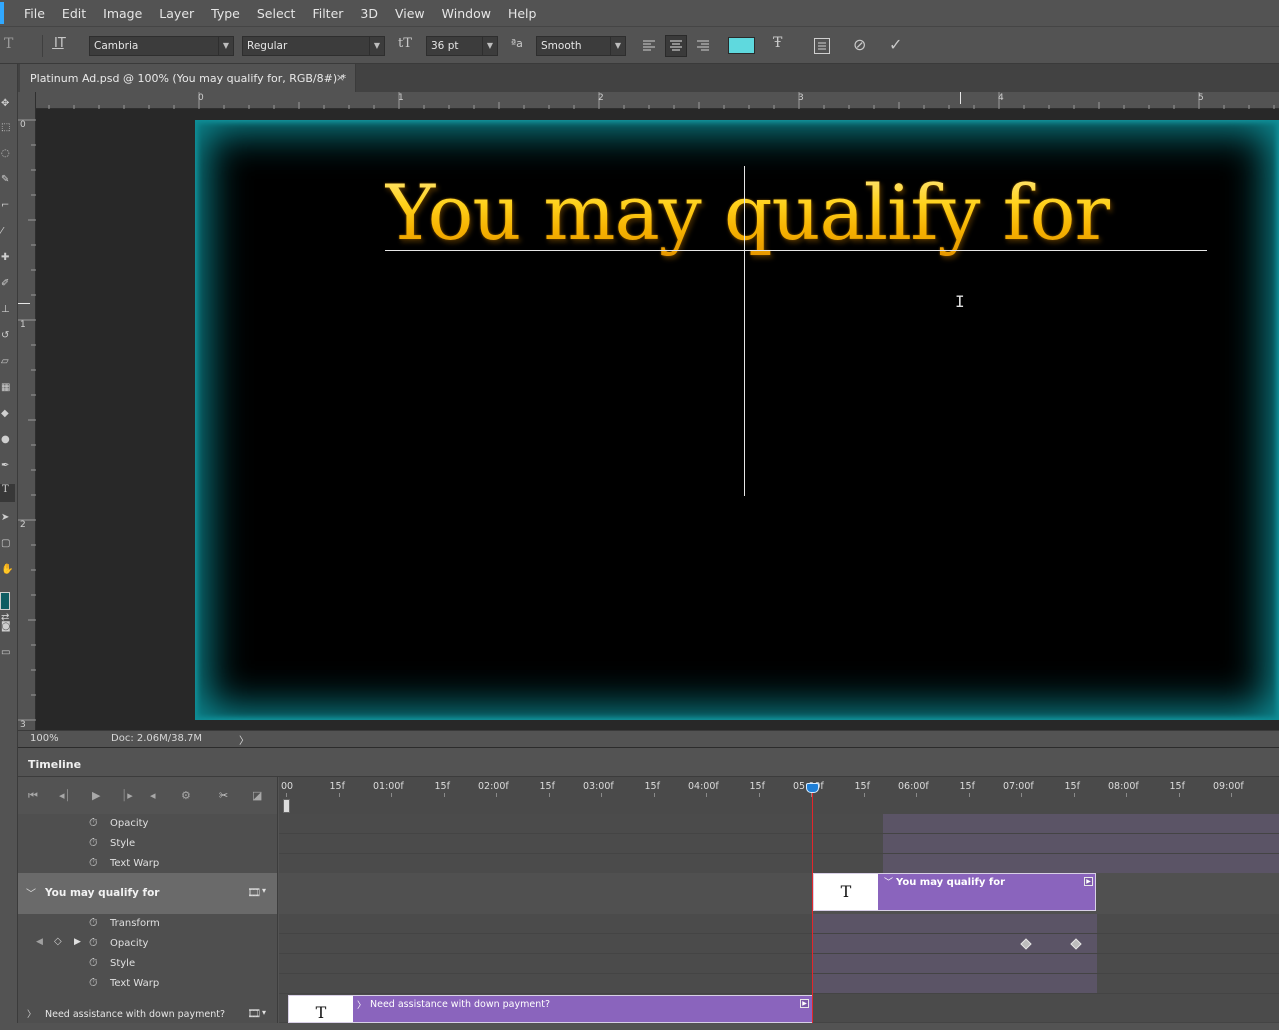 Image resolution: width=1279 pixels, height=1030 pixels. I want to click on align-left-icon, so click(649, 46).